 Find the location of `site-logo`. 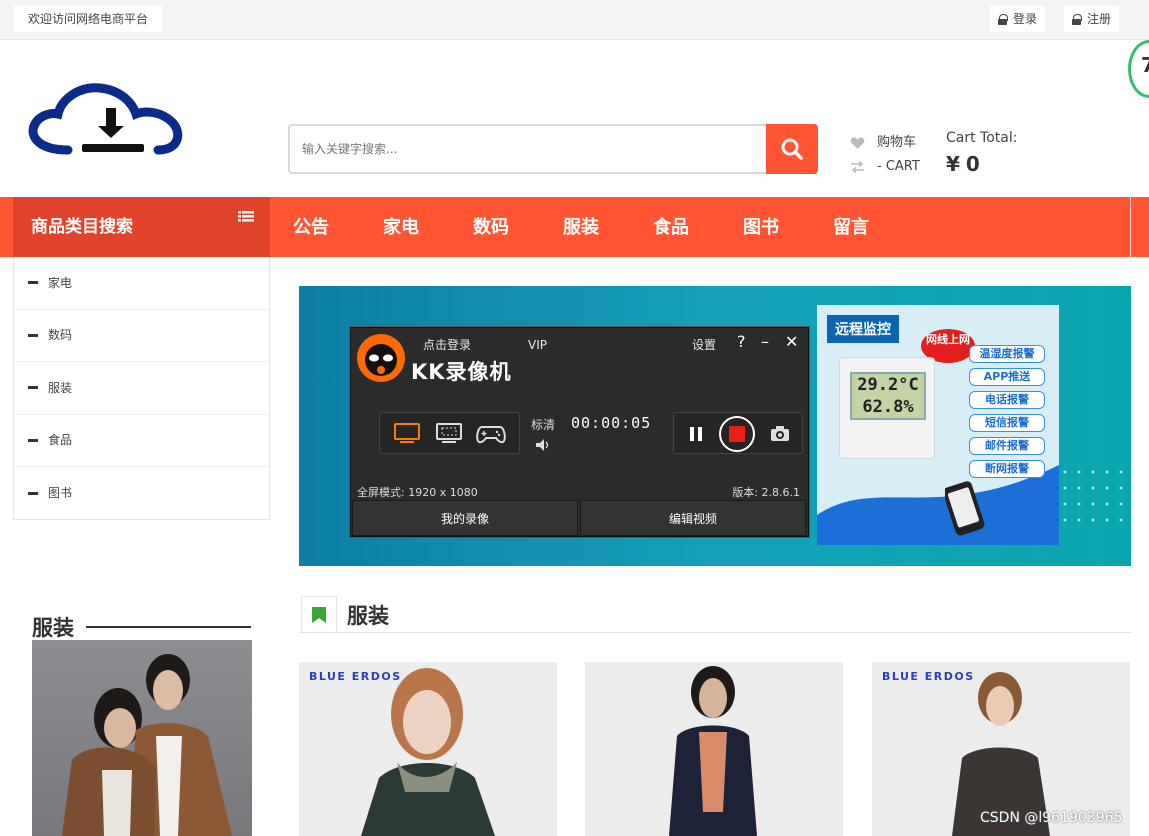

site-logo is located at coordinates (108, 119).